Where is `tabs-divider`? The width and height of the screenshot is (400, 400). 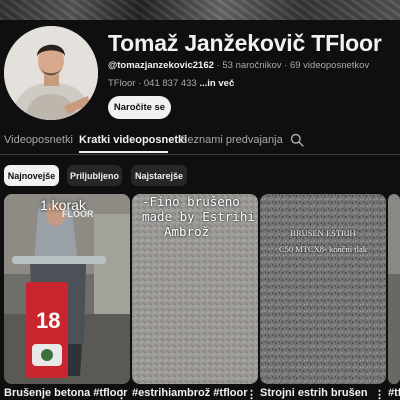 tabs-divider is located at coordinates (200, 154).